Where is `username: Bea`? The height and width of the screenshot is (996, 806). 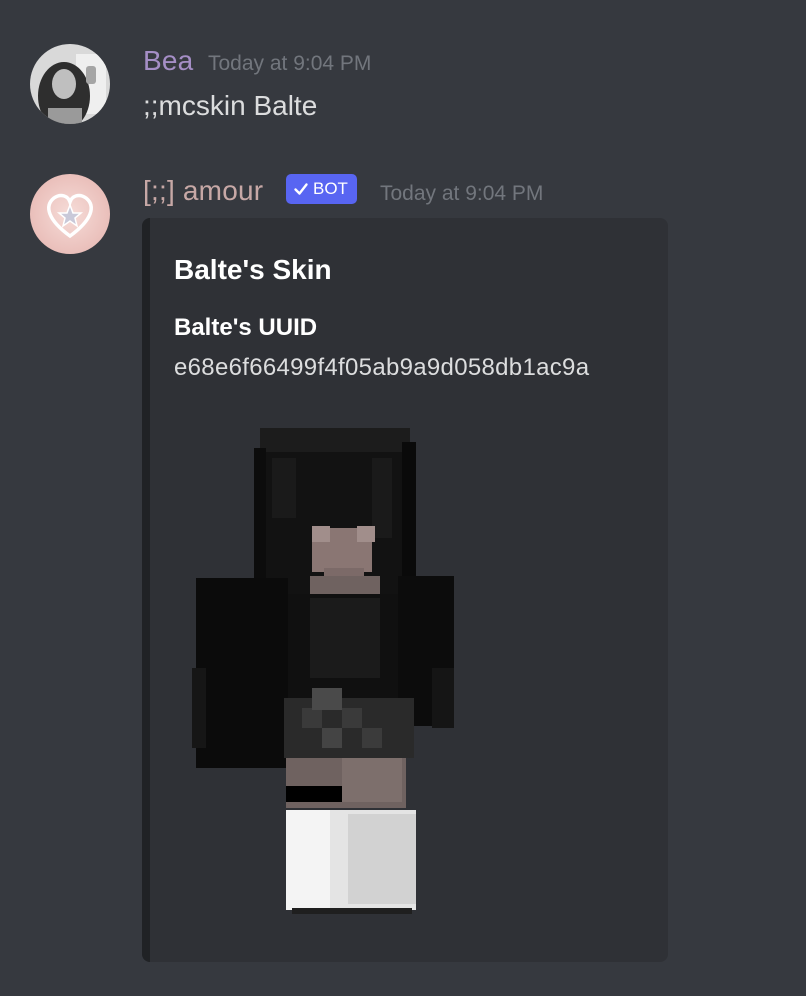
username: Bea is located at coordinates (168, 61).